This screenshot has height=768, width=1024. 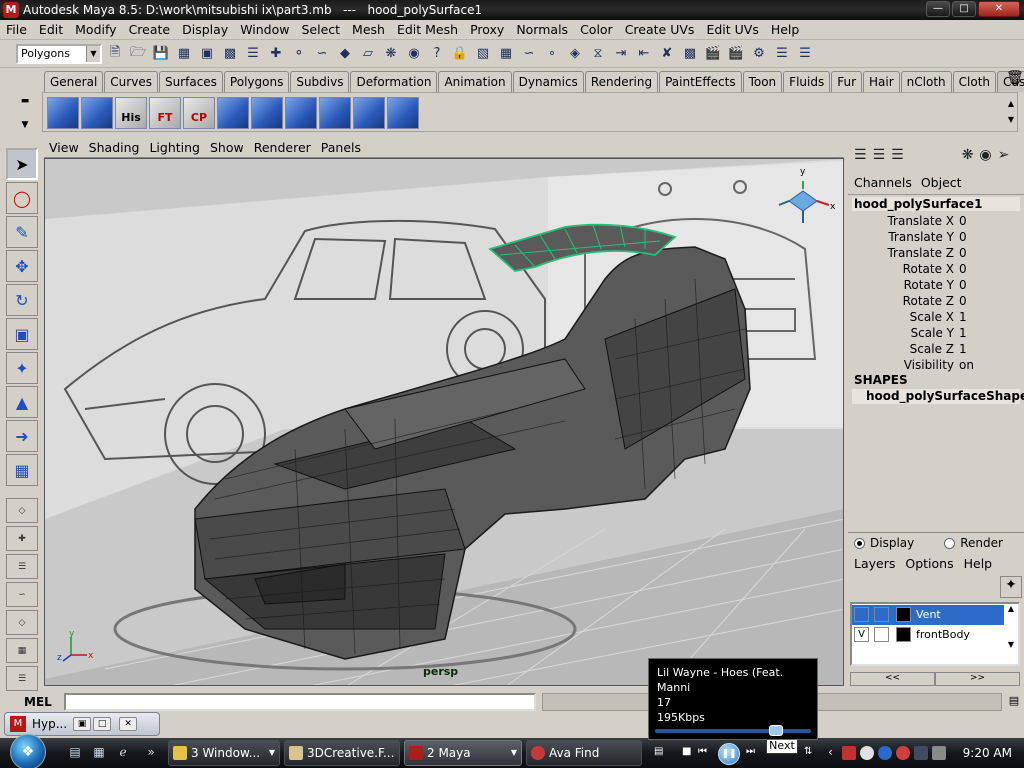 I want to click on mel-input, so click(x=300, y=702).